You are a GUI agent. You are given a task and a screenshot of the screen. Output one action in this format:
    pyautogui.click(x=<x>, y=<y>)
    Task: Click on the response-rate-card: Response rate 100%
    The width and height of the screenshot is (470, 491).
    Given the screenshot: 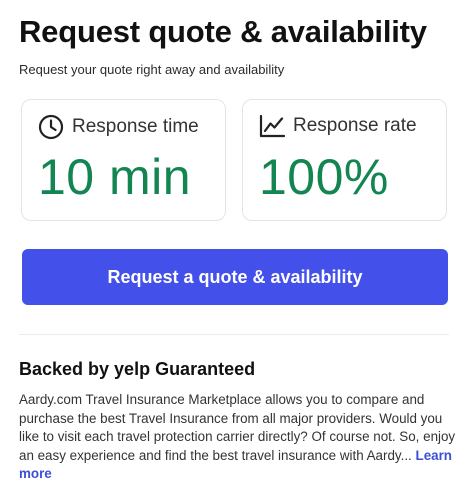 What is the action you would take?
    pyautogui.click(x=344, y=160)
    